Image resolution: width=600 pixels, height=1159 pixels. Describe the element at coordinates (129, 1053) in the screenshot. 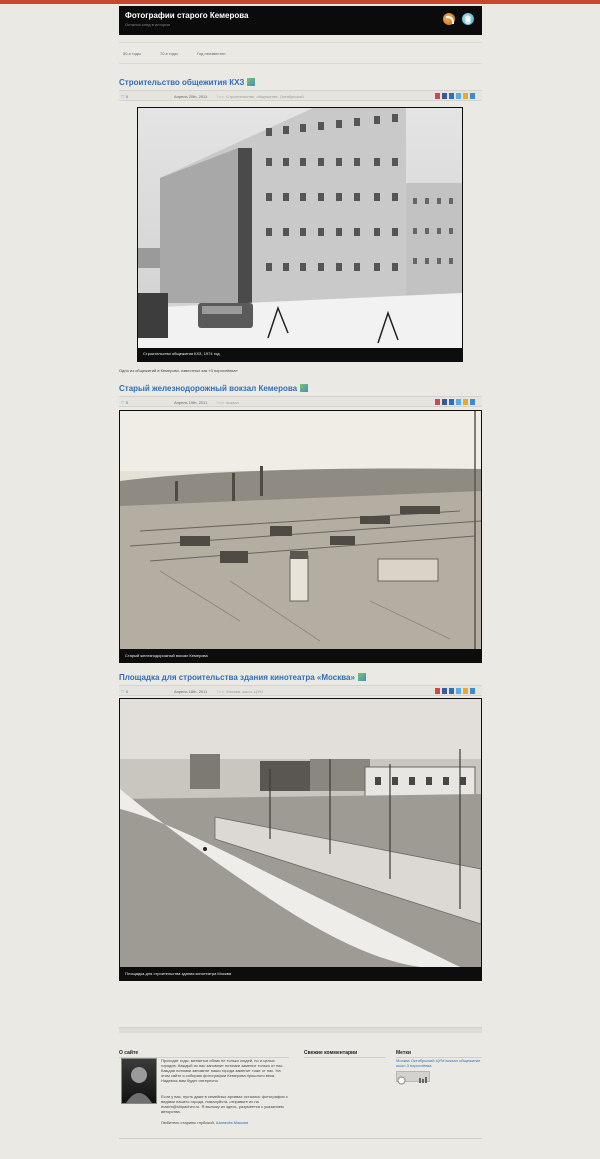

I see `about-heading: О сайте` at that location.